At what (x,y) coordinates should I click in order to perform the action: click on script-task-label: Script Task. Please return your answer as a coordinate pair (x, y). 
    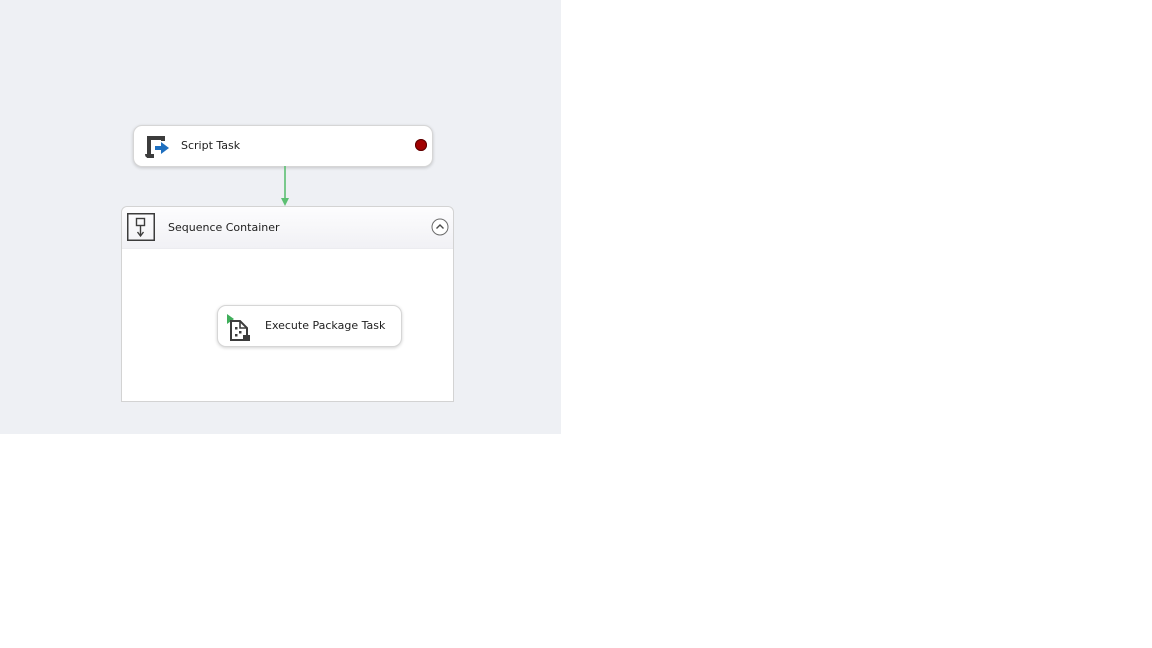
    Looking at the image, I should click on (211, 145).